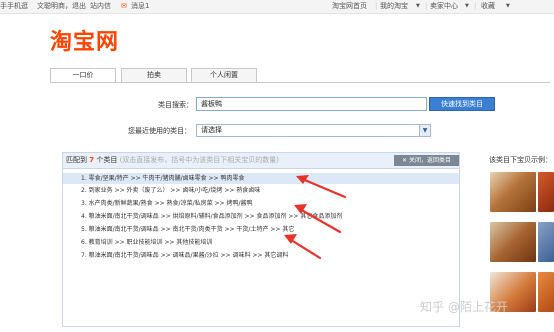 The width and height of the screenshot is (554, 332). I want to click on annotation-arrows, so click(315, 217).